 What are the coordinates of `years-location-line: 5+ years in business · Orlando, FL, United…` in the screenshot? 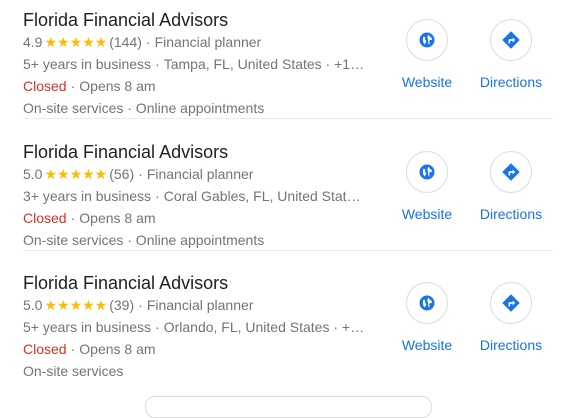 It's located at (198, 327).